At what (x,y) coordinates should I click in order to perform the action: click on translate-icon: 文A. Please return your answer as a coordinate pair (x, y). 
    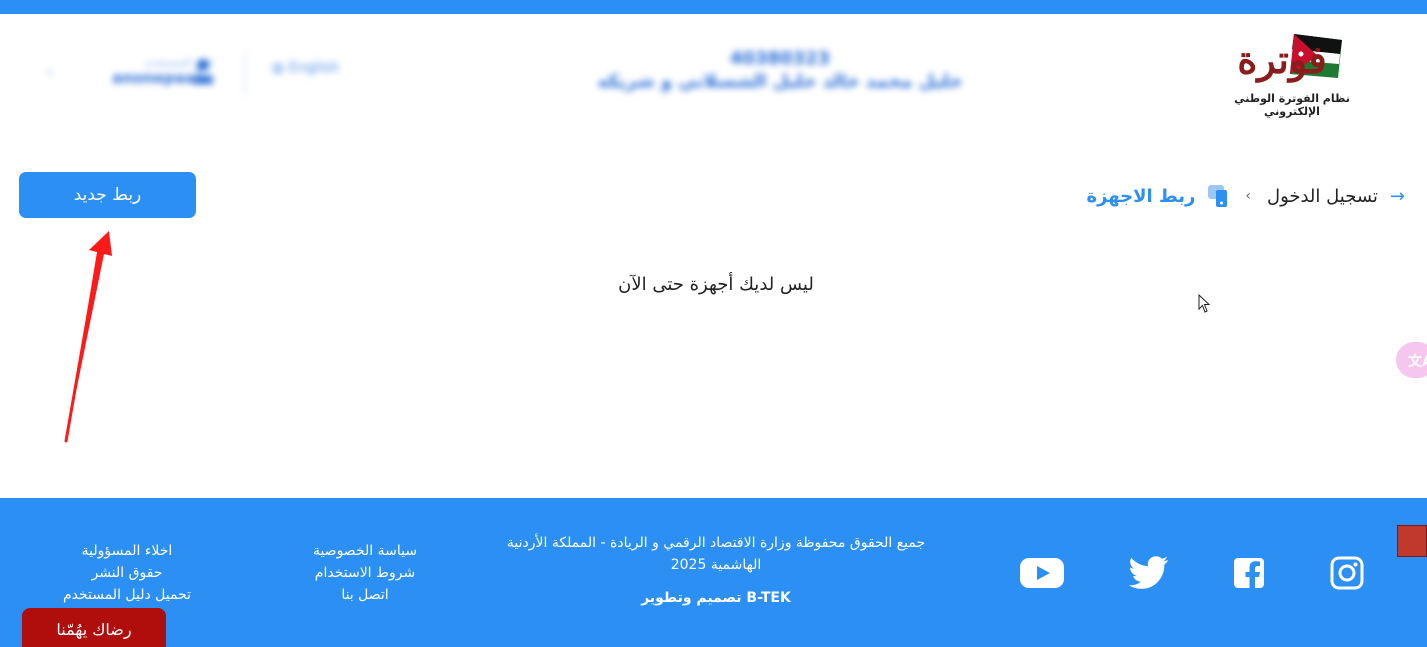
    Looking at the image, I should click on (1417, 362).